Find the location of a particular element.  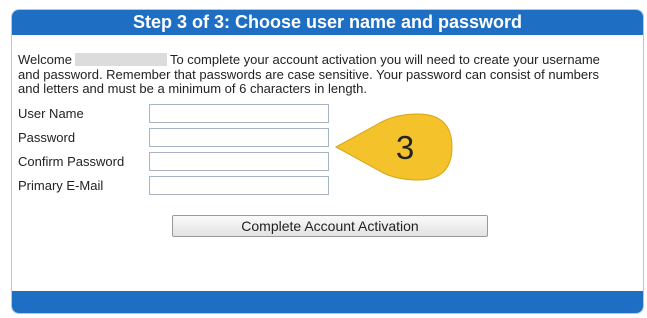

password-input is located at coordinates (239, 137).